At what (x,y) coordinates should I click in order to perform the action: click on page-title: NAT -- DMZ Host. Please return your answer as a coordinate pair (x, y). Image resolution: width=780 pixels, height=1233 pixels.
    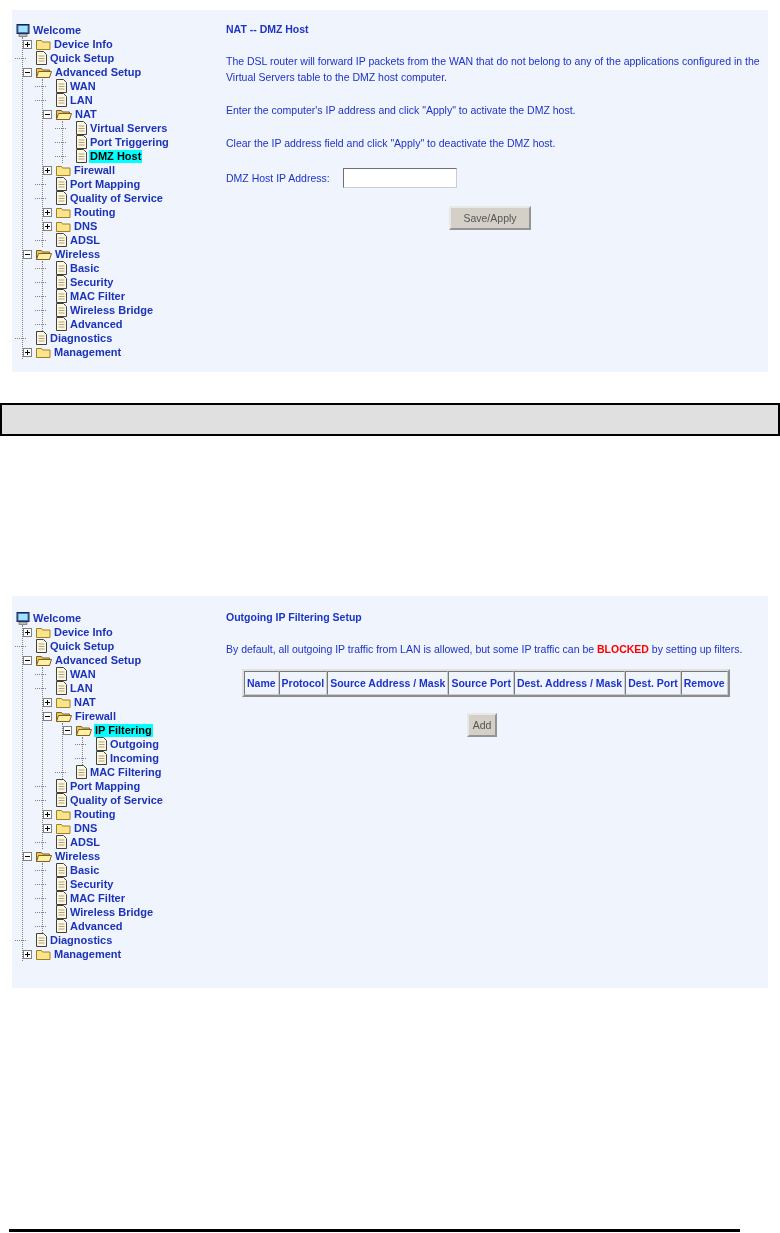
    Looking at the image, I should click on (268, 29).